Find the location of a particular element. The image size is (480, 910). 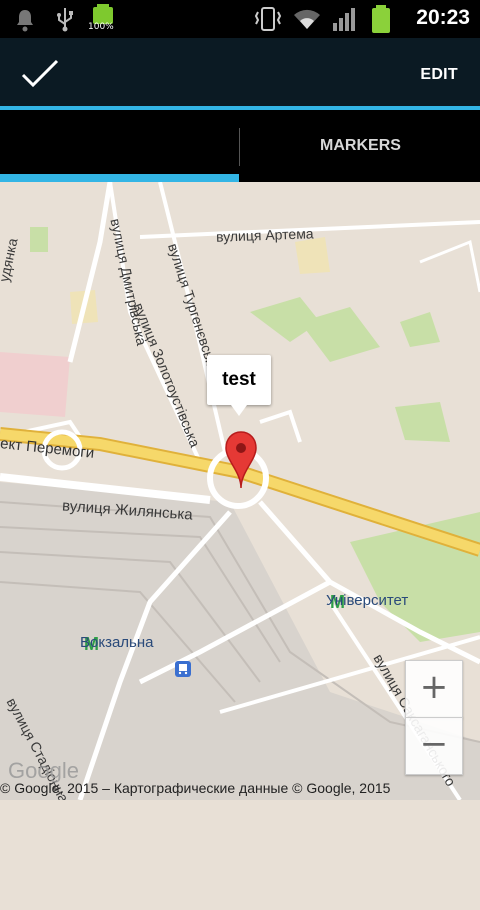

usb-icon is located at coordinates (65, 20).